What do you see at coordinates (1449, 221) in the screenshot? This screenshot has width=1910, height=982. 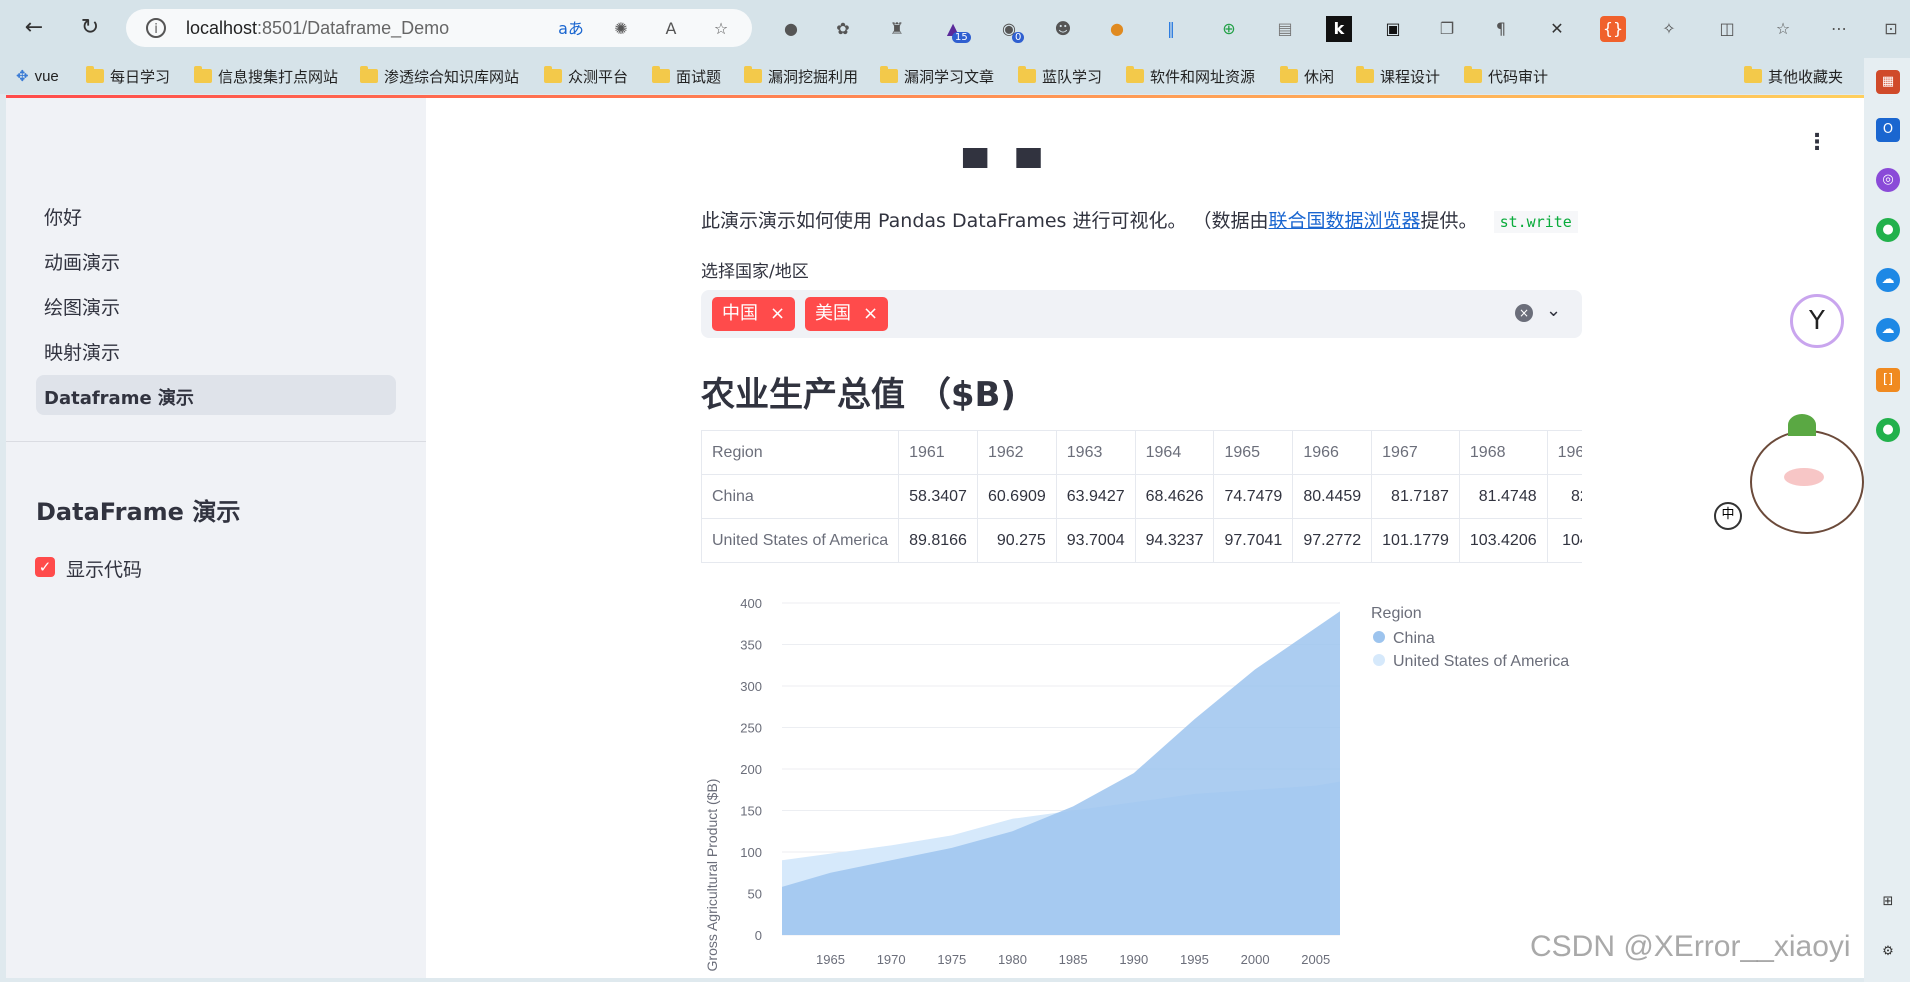 I see `intro-suffix: 提供。` at bounding box center [1449, 221].